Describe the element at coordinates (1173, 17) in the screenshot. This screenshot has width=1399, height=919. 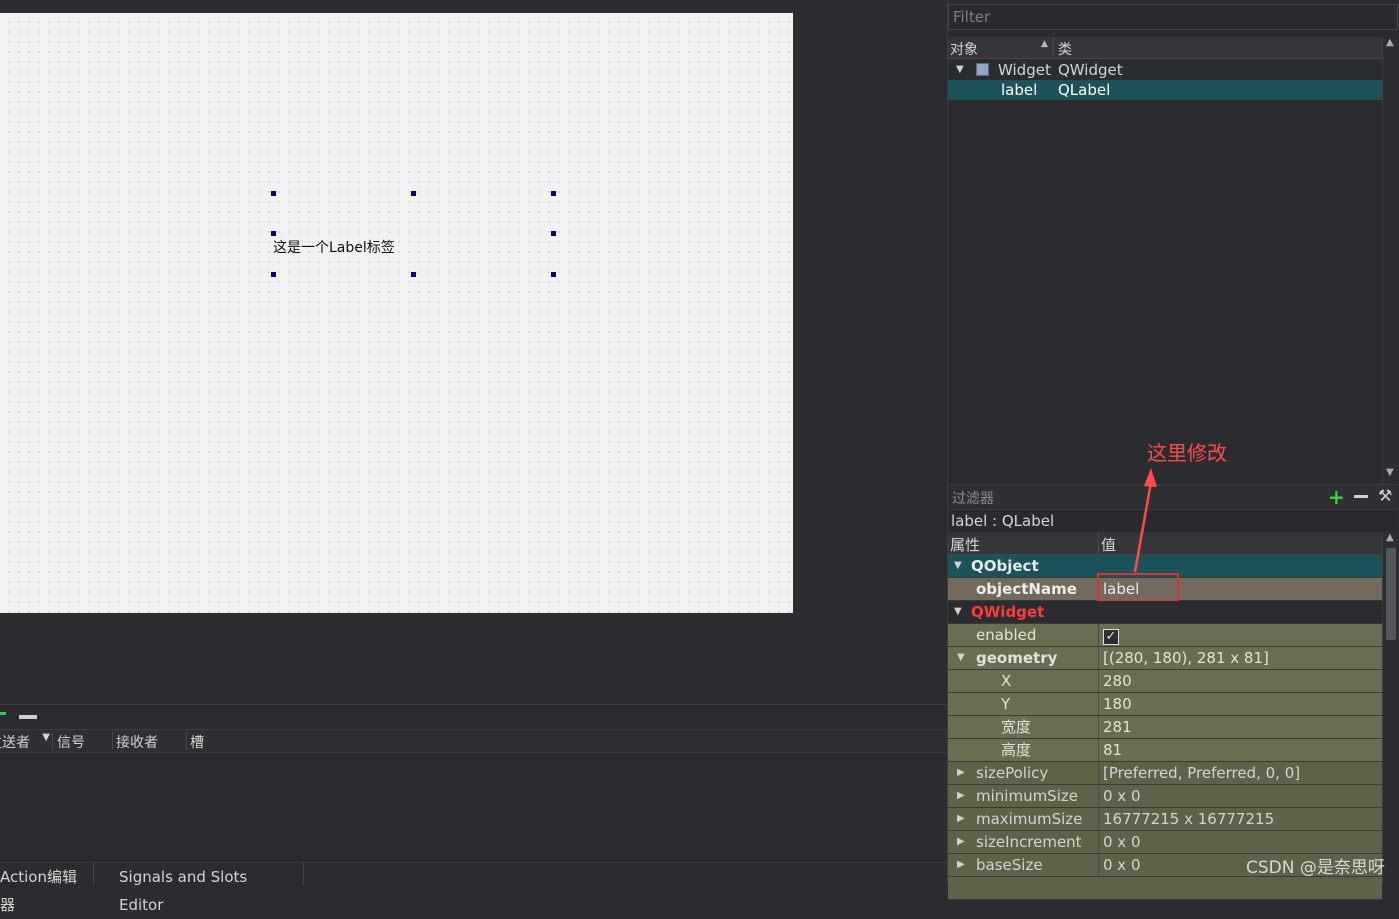
I see `object-filter-input: Filter` at that location.